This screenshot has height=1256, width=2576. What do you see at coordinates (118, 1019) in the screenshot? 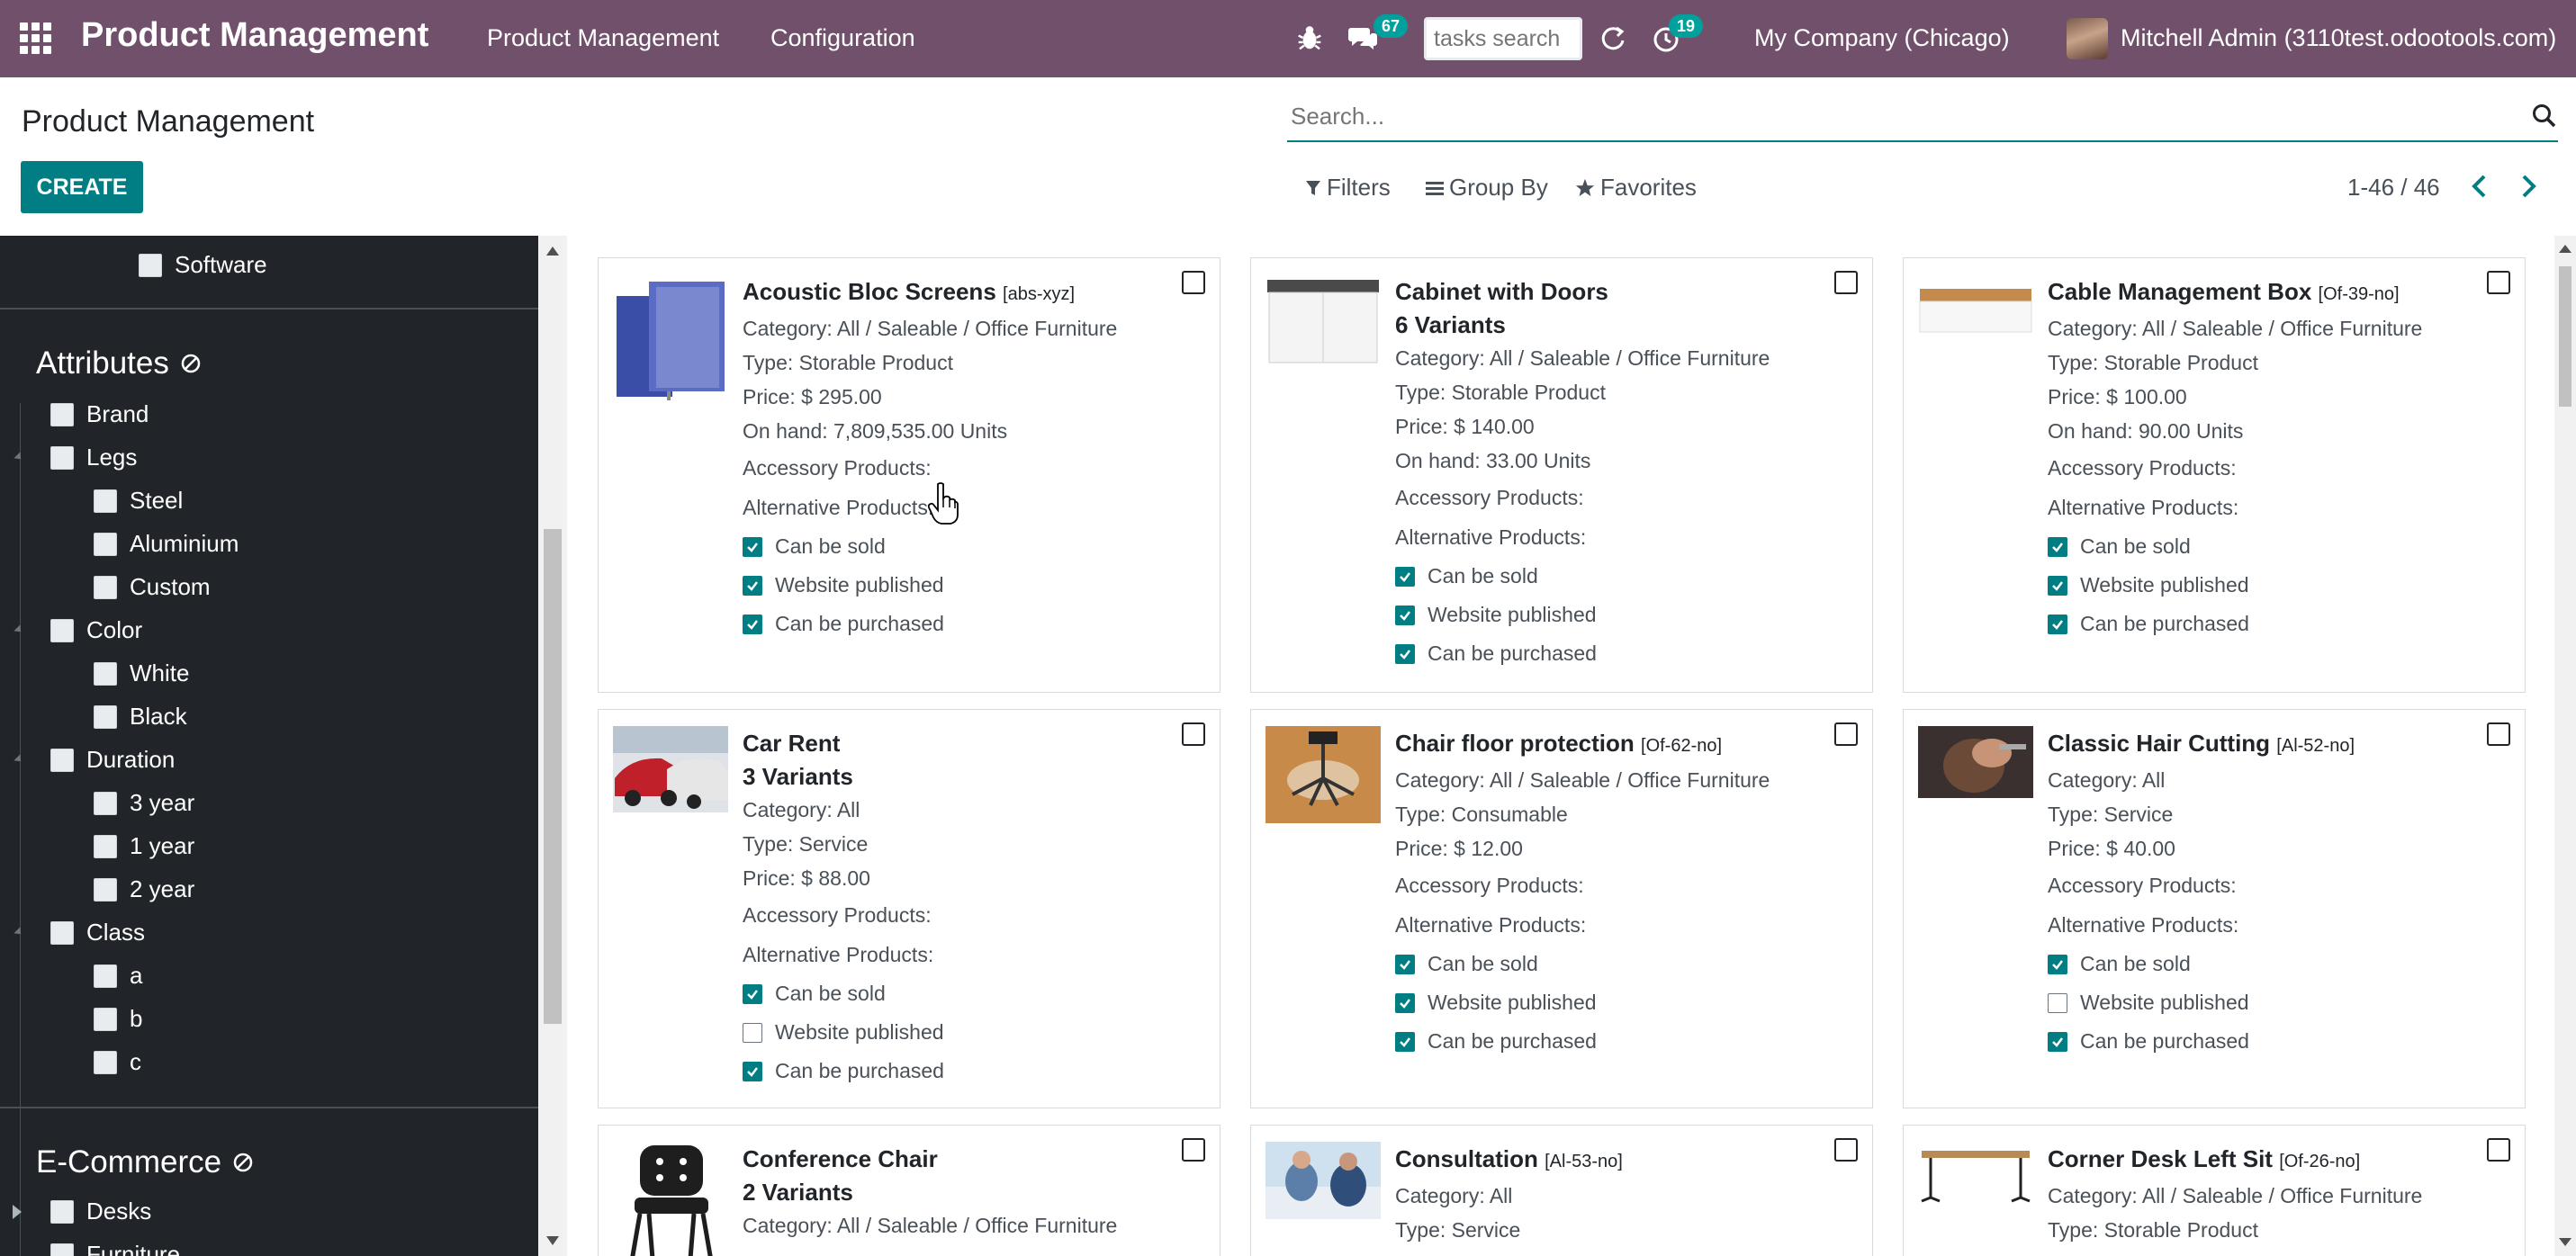
I see `sidebar-item-b: b` at bounding box center [118, 1019].